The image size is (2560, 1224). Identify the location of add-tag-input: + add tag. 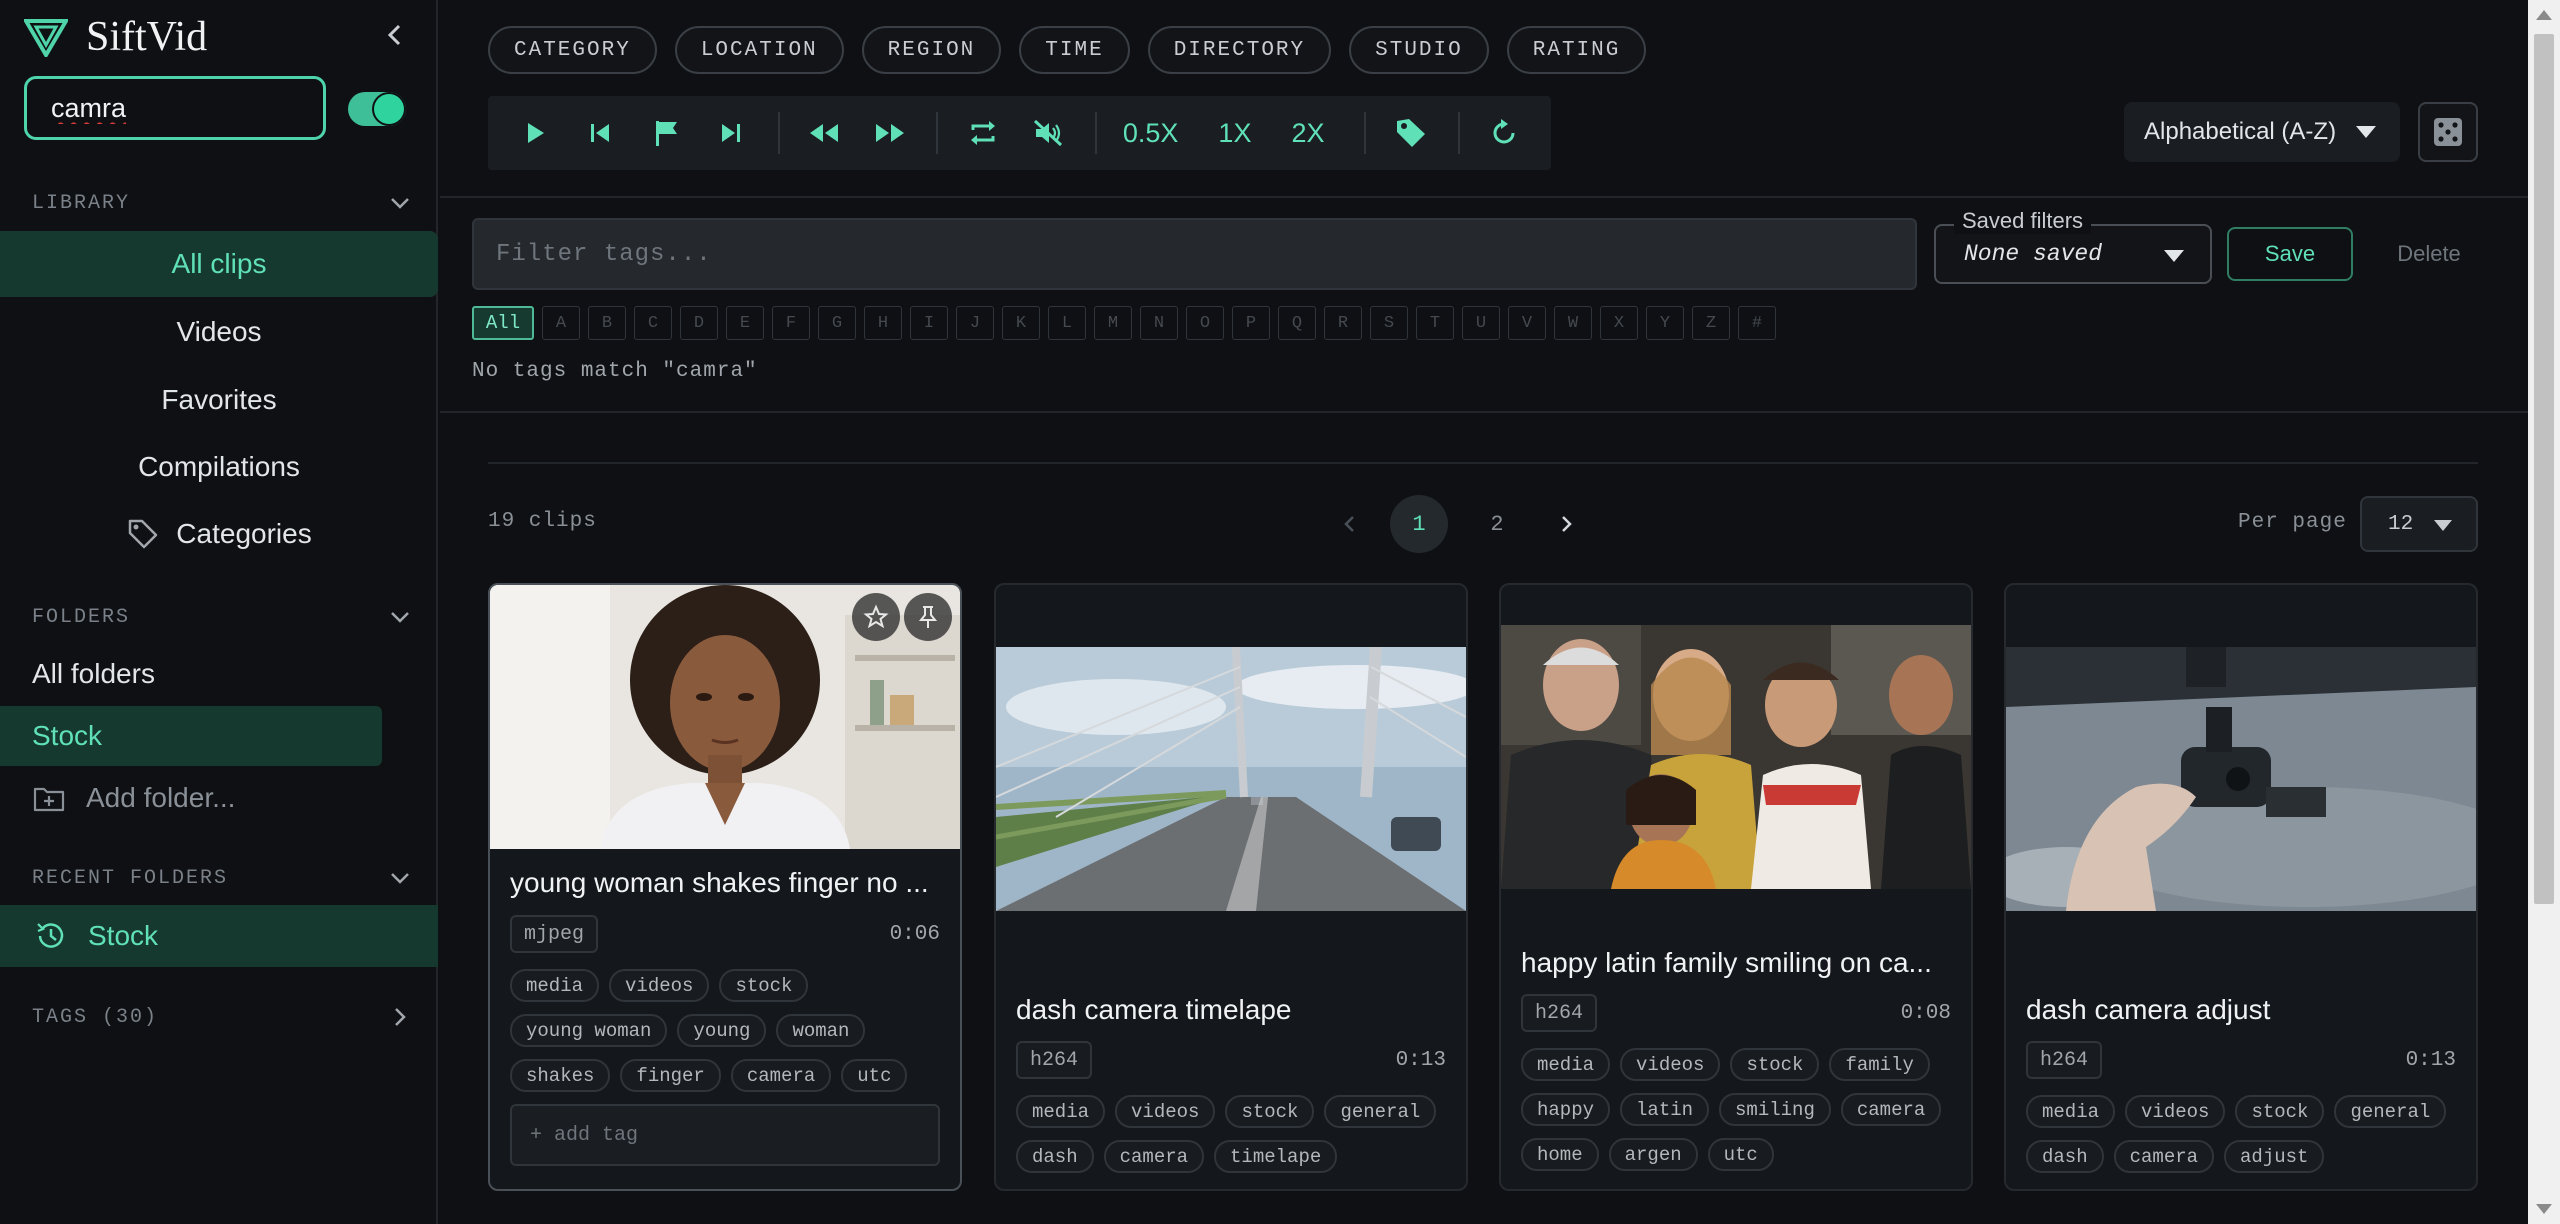
(725, 1135).